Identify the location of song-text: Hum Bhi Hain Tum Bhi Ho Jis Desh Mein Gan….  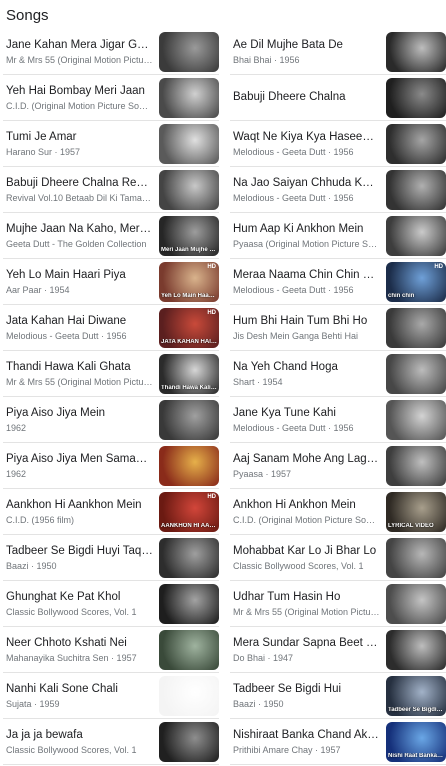
(308, 328).